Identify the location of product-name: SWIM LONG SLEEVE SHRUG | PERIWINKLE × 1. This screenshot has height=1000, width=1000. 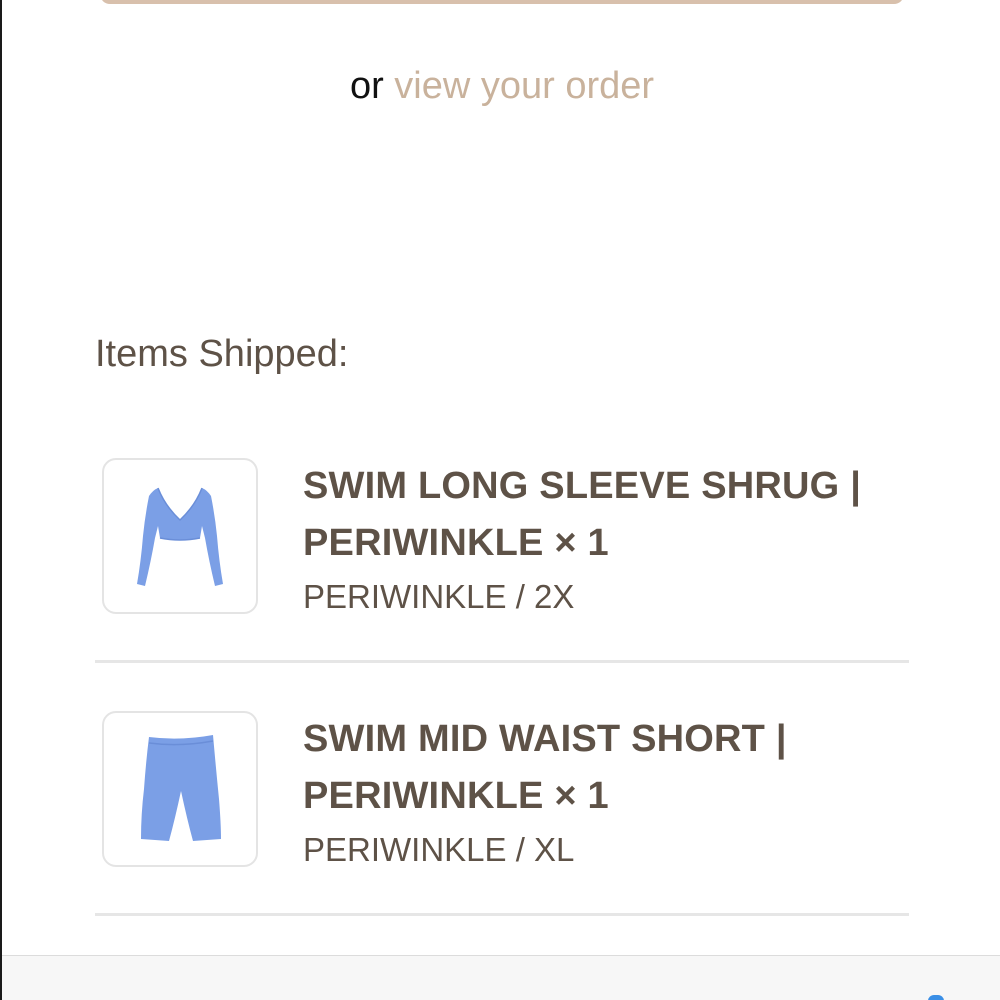
(582, 514).